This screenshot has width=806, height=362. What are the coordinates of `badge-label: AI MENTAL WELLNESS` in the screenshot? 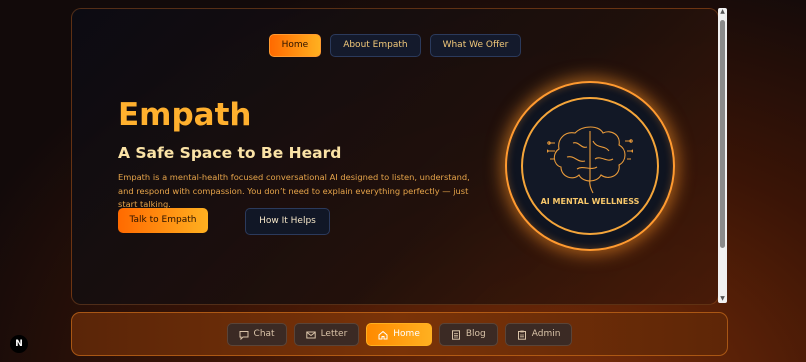 It's located at (590, 201).